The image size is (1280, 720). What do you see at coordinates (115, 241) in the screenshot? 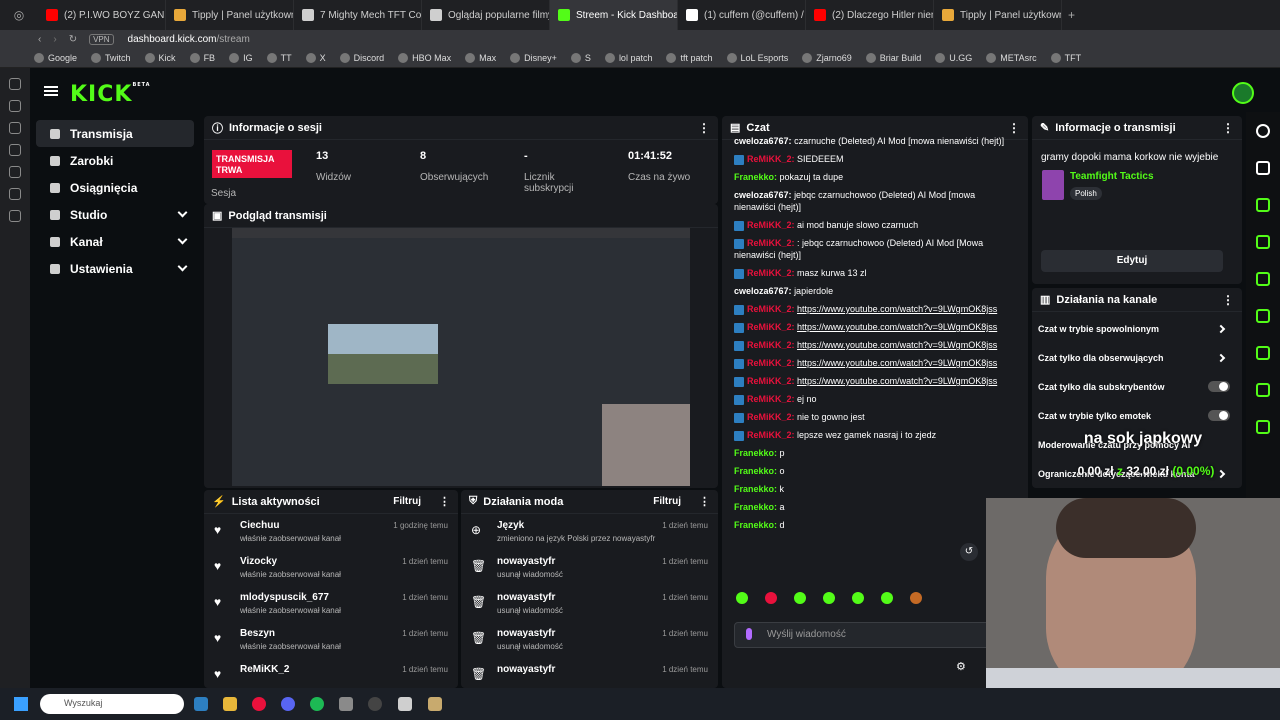
I see `sidebar-item: Kanał` at bounding box center [115, 241].